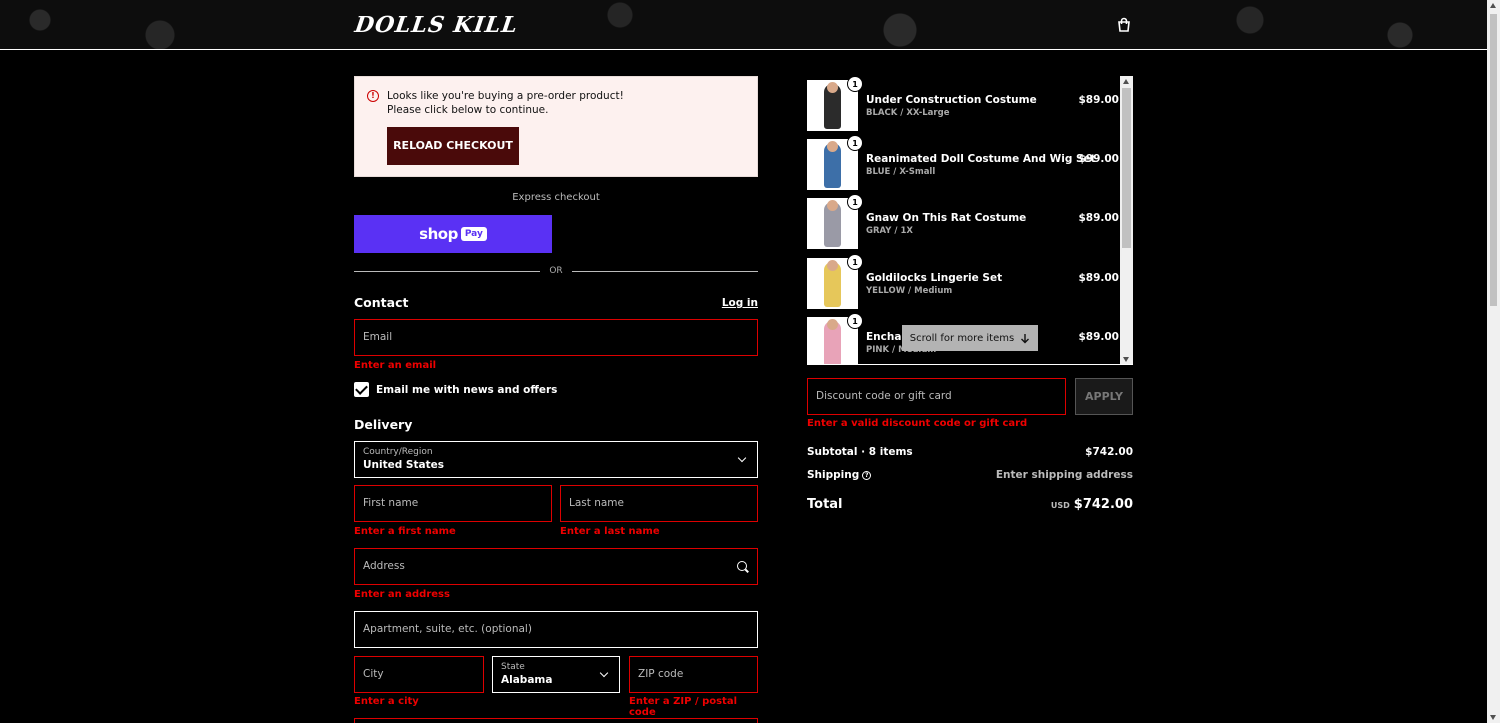  I want to click on last-name-field: Last name, so click(659, 503).